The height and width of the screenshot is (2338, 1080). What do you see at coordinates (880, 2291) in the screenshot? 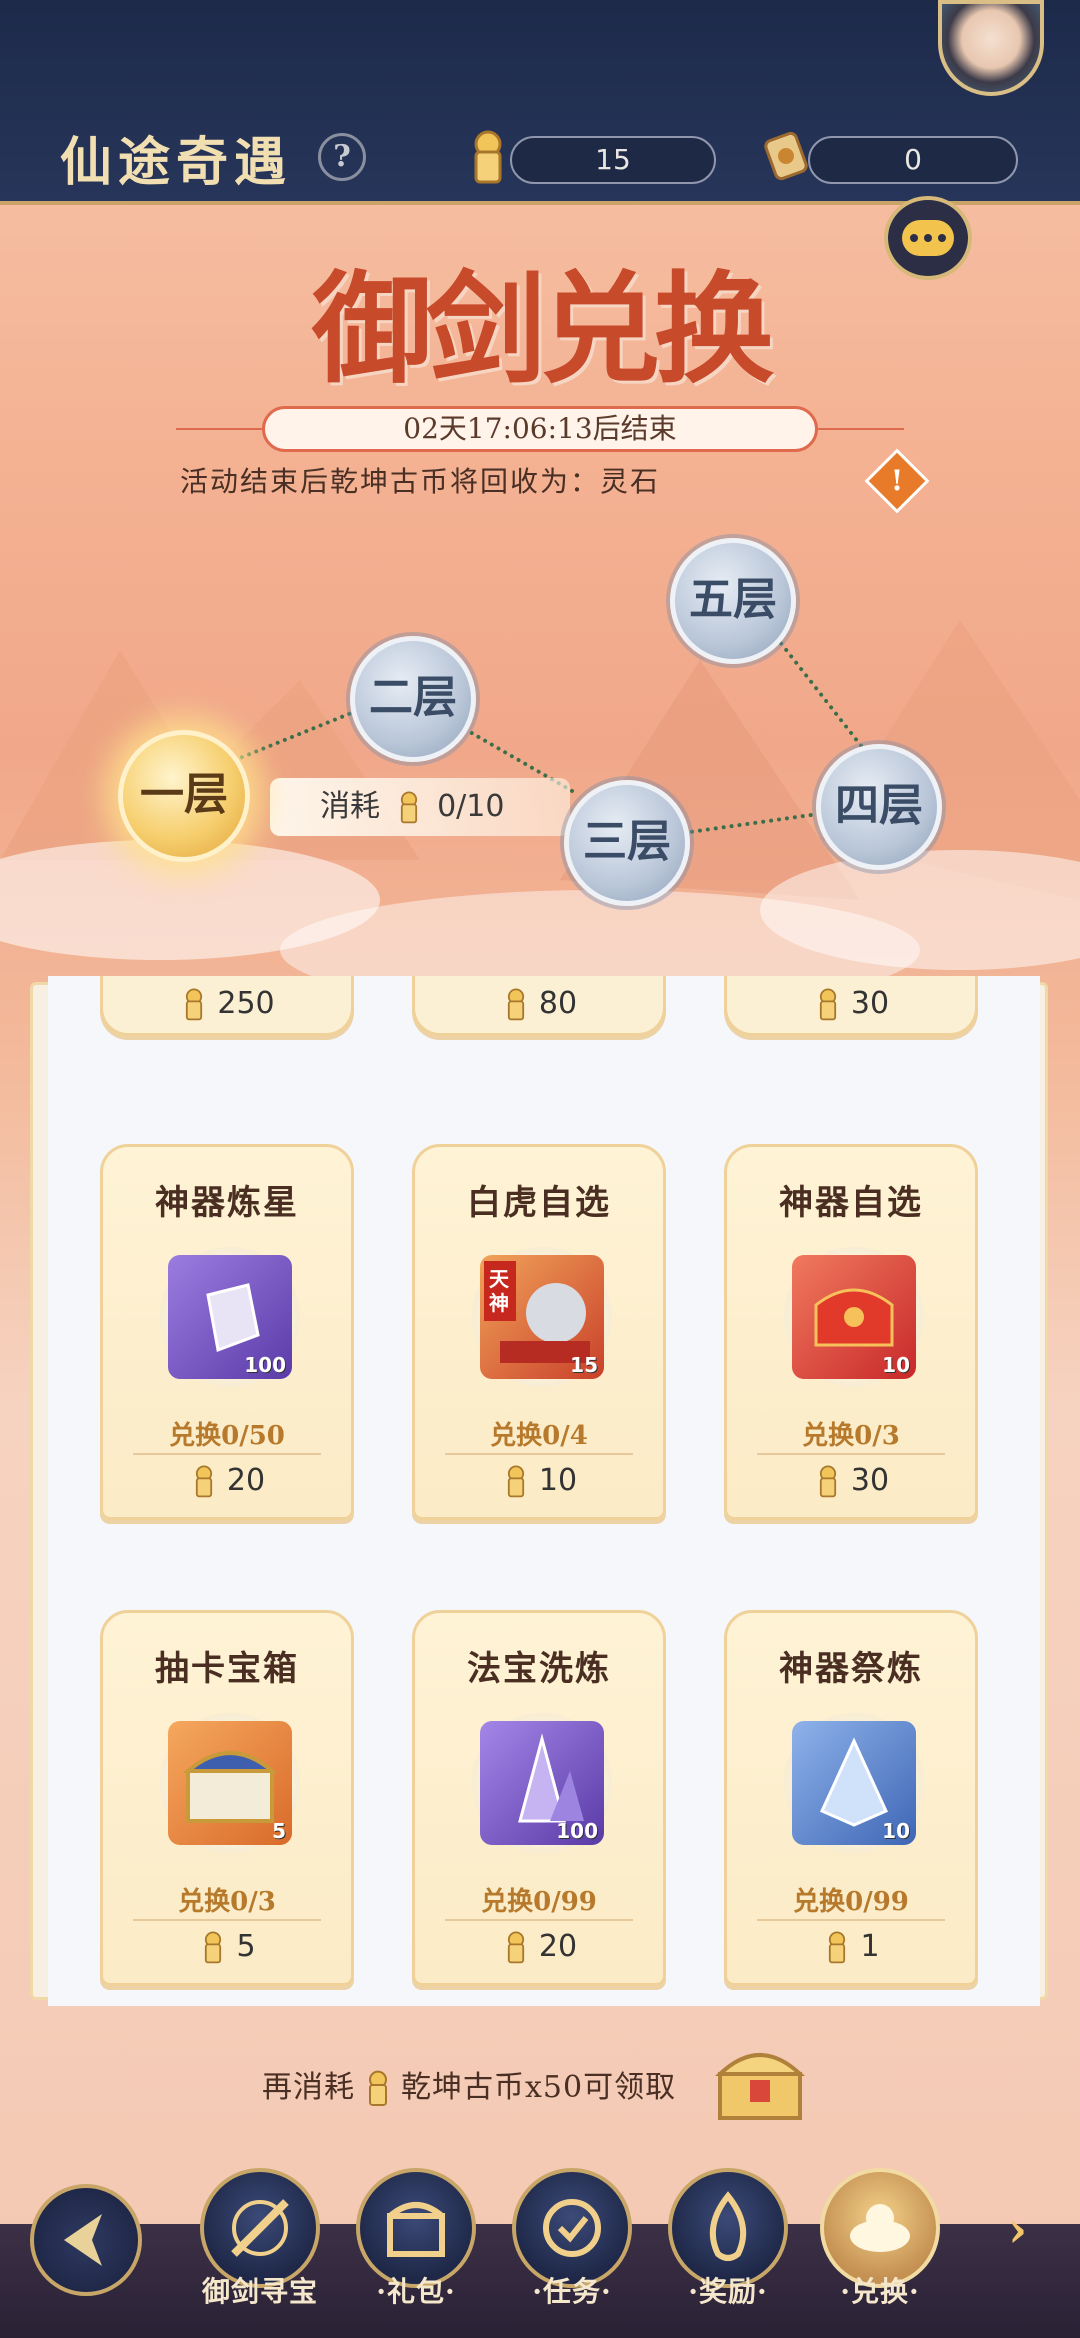
I see `nav-label: ·兑换·` at bounding box center [880, 2291].